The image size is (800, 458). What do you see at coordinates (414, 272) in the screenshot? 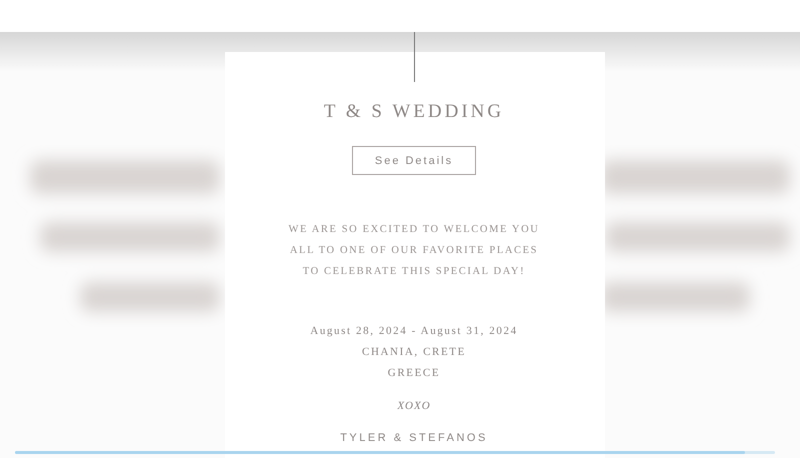
I see `welcome-text: TO CELEBRATE THIS SPECIAL DAY!` at bounding box center [414, 272].